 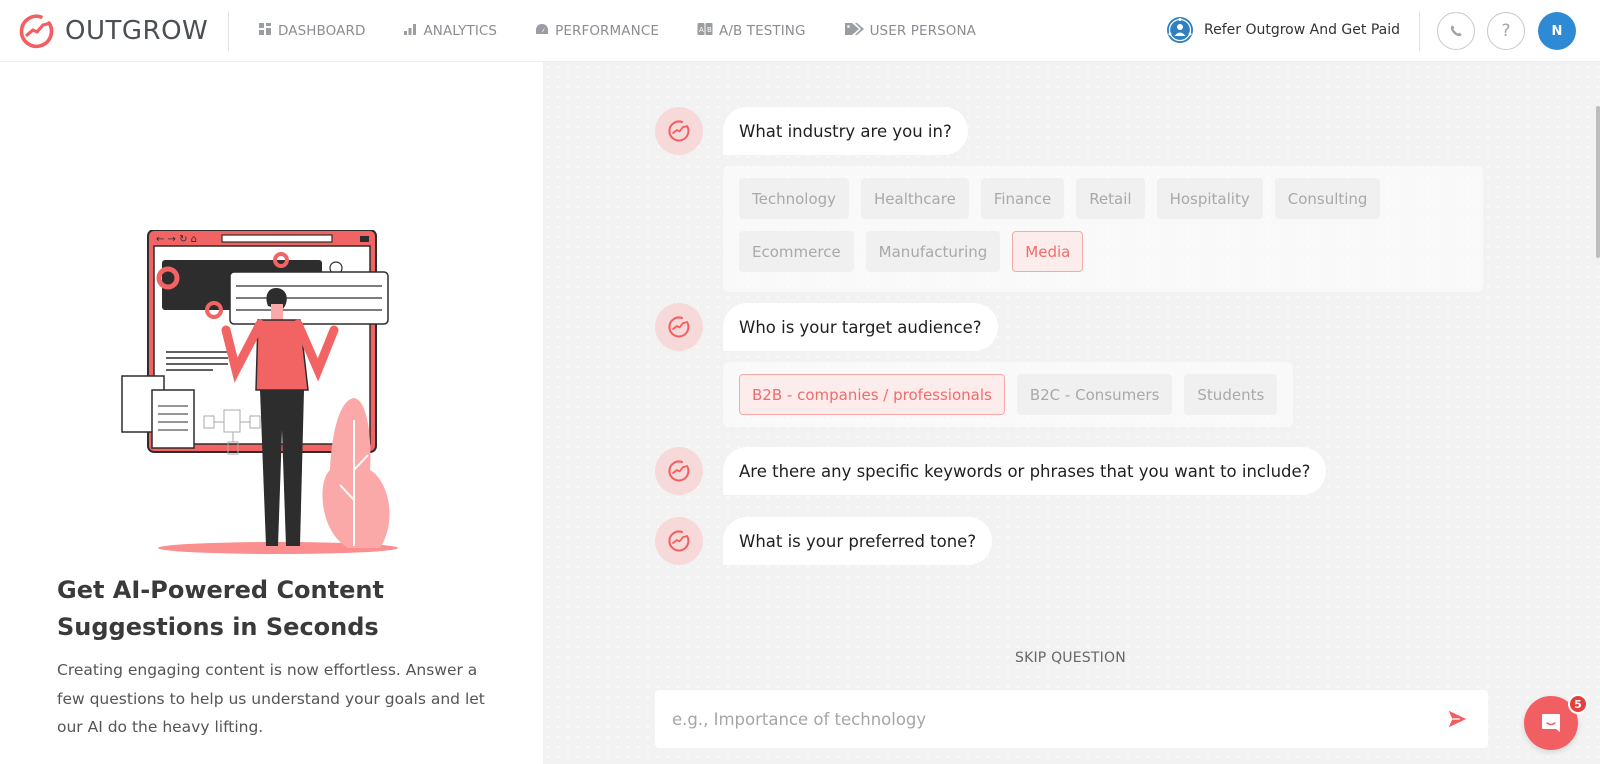 I want to click on dashboard-grid-icon, so click(x=265, y=31).